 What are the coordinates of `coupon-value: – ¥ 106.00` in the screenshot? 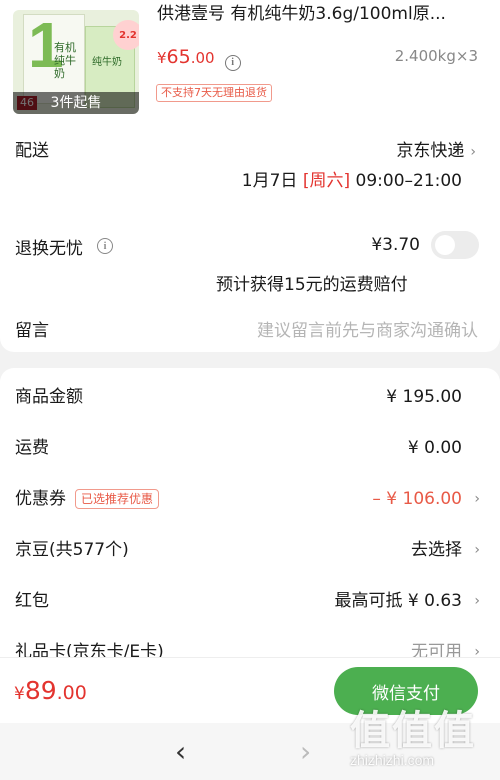 It's located at (417, 499).